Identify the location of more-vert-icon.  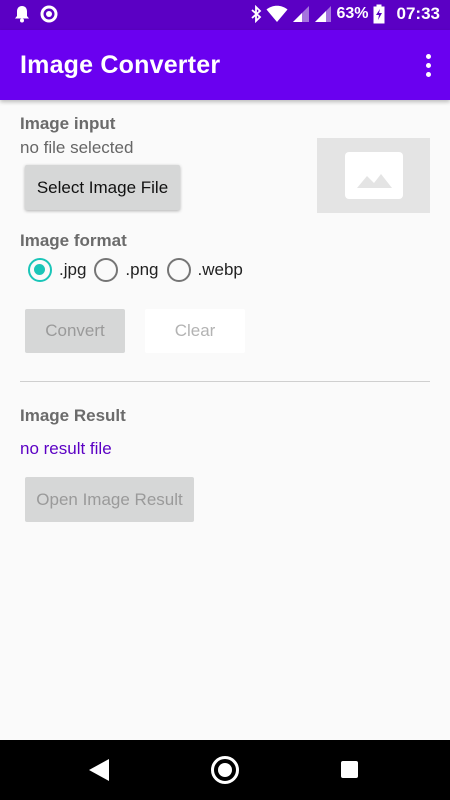
(428, 65).